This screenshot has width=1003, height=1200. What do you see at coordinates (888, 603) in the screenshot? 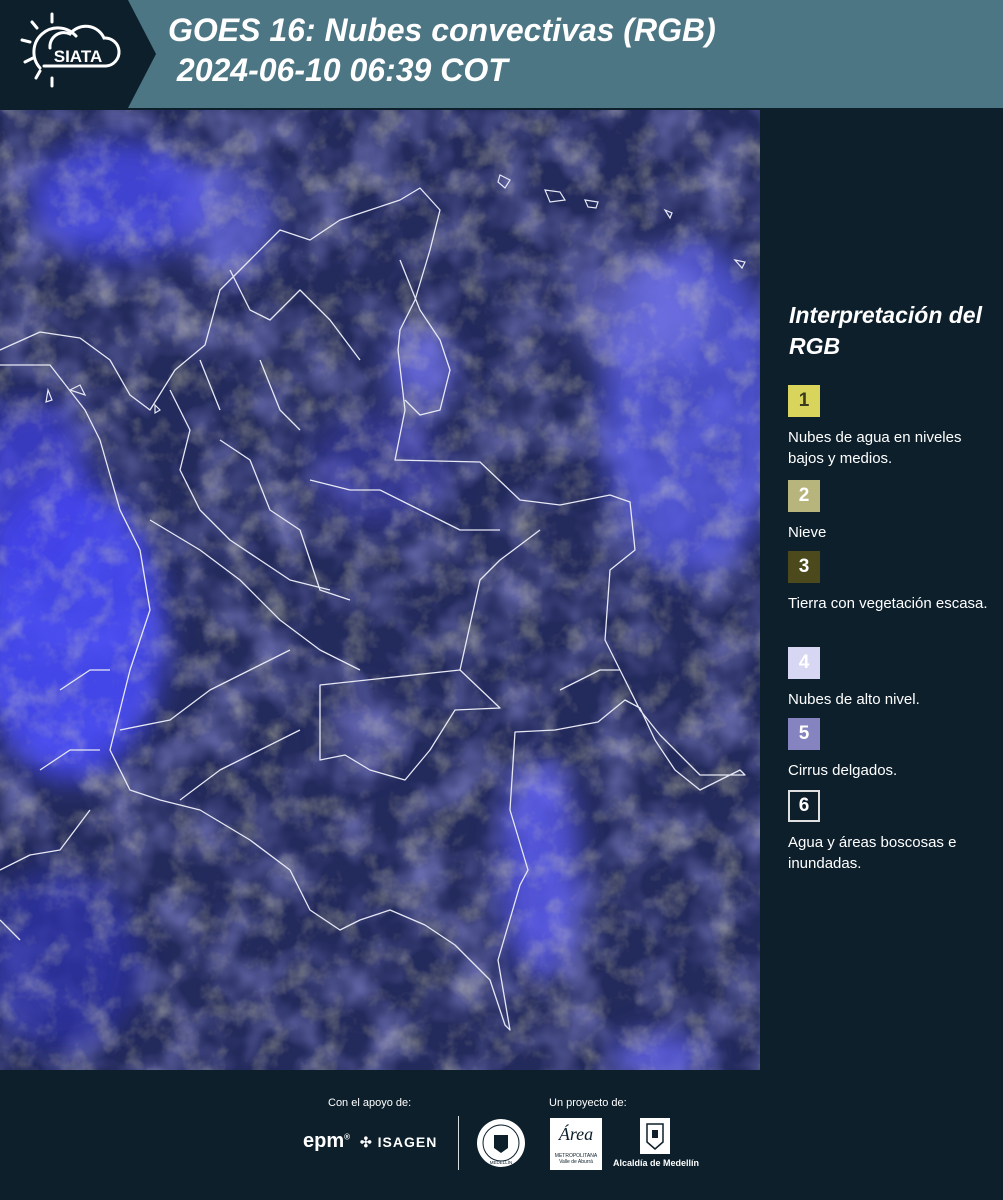
I see `legend-description: Tierra con vegetación escasa.` at bounding box center [888, 603].